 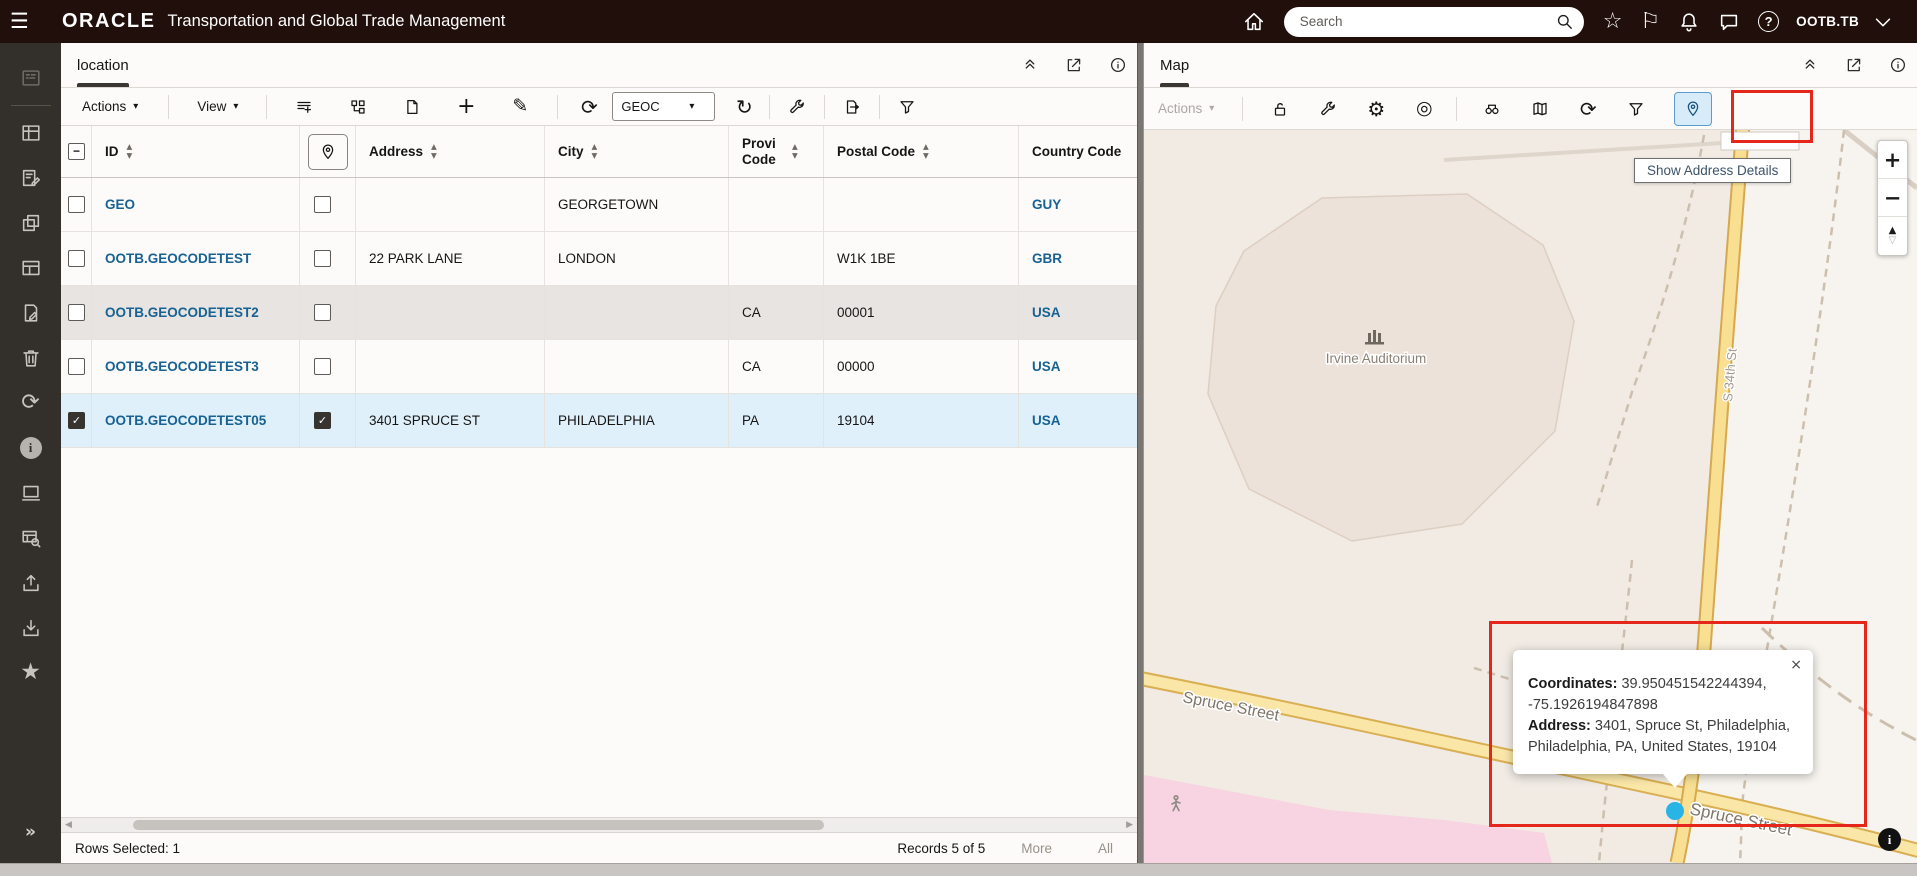 What do you see at coordinates (120, 204) in the screenshot?
I see `row-id-link: GEO` at bounding box center [120, 204].